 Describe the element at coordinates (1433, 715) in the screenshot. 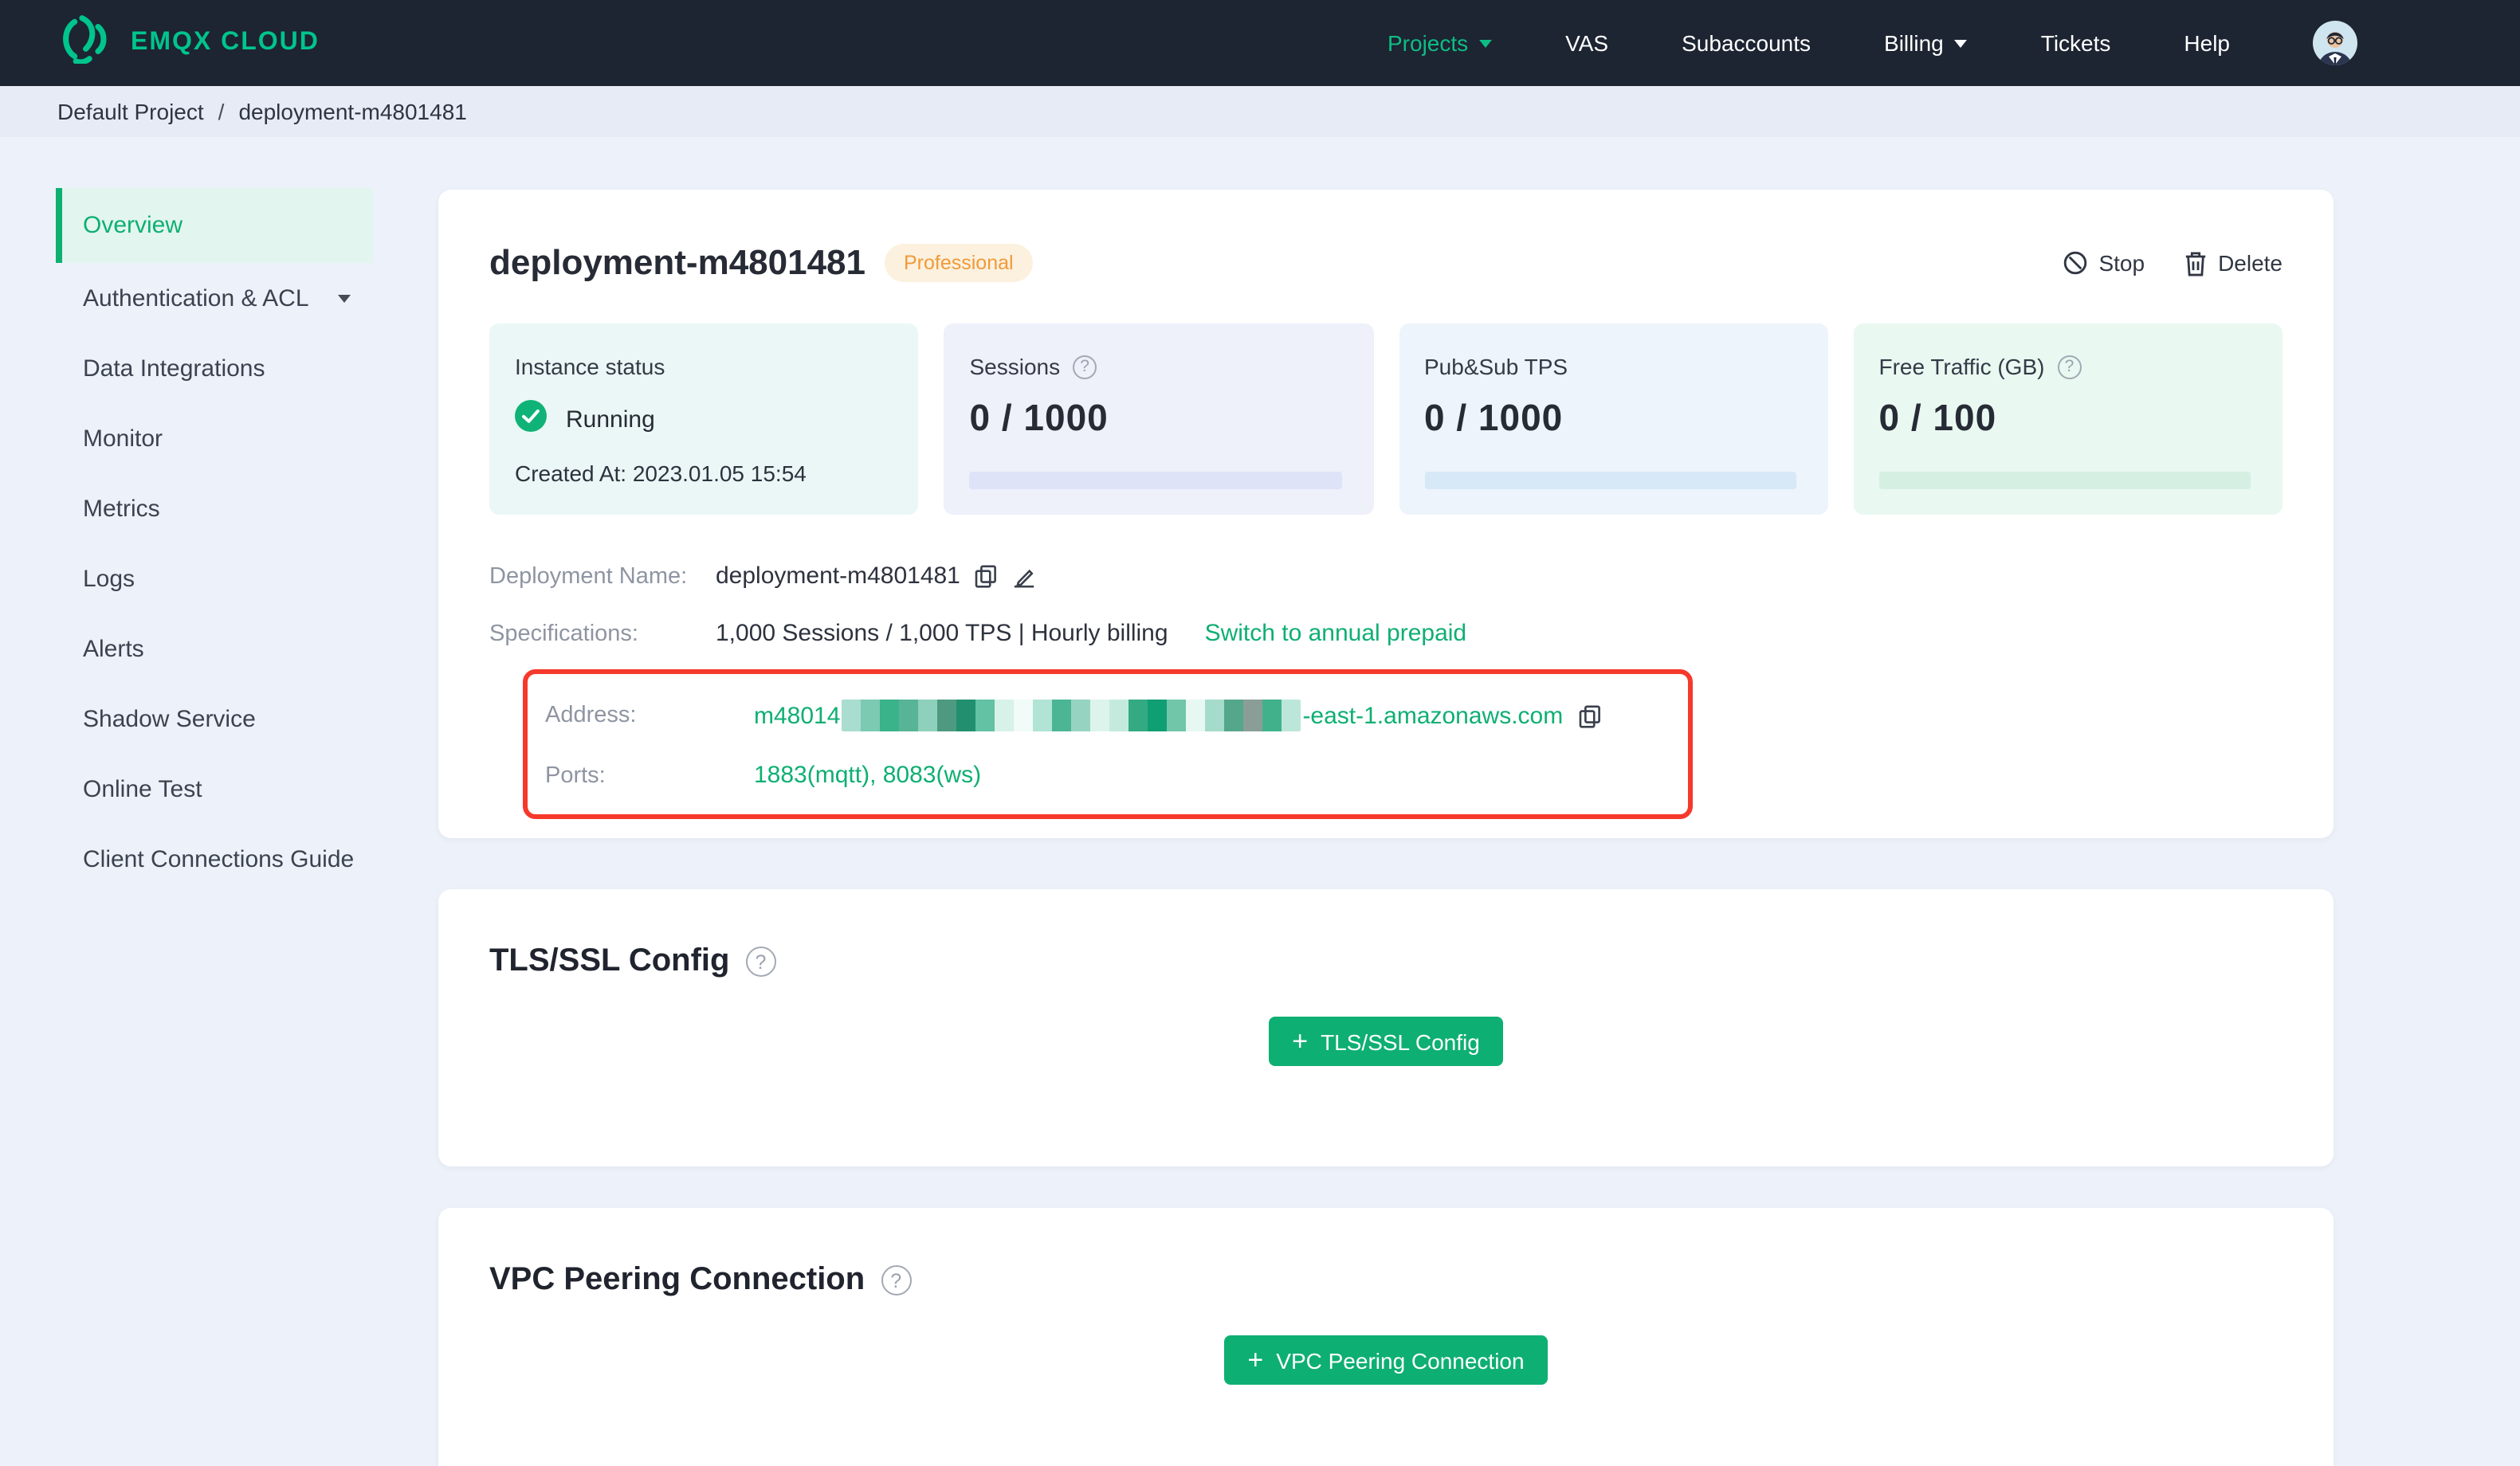

I see `address-suffix: -east-1.amazonaws.com` at that location.